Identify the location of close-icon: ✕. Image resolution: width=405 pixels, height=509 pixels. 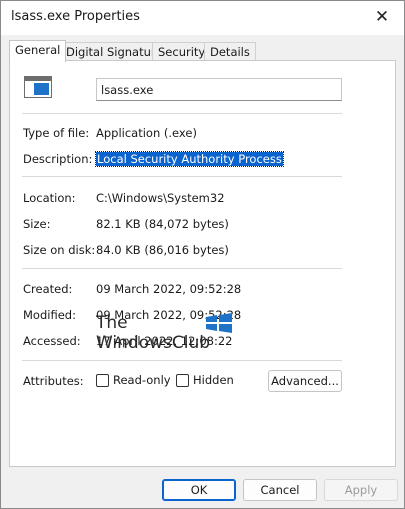
(382, 17).